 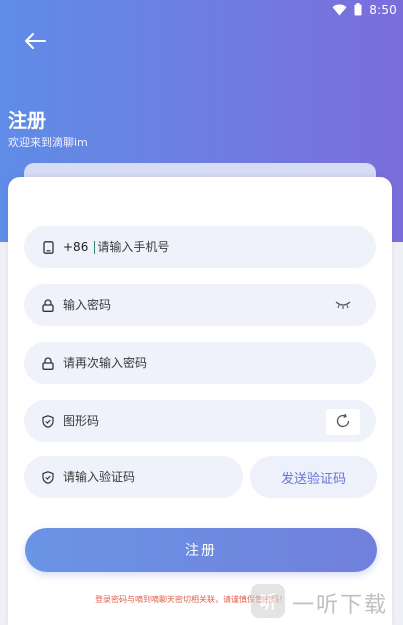 I want to click on phone-field: +86, so click(x=200, y=247).